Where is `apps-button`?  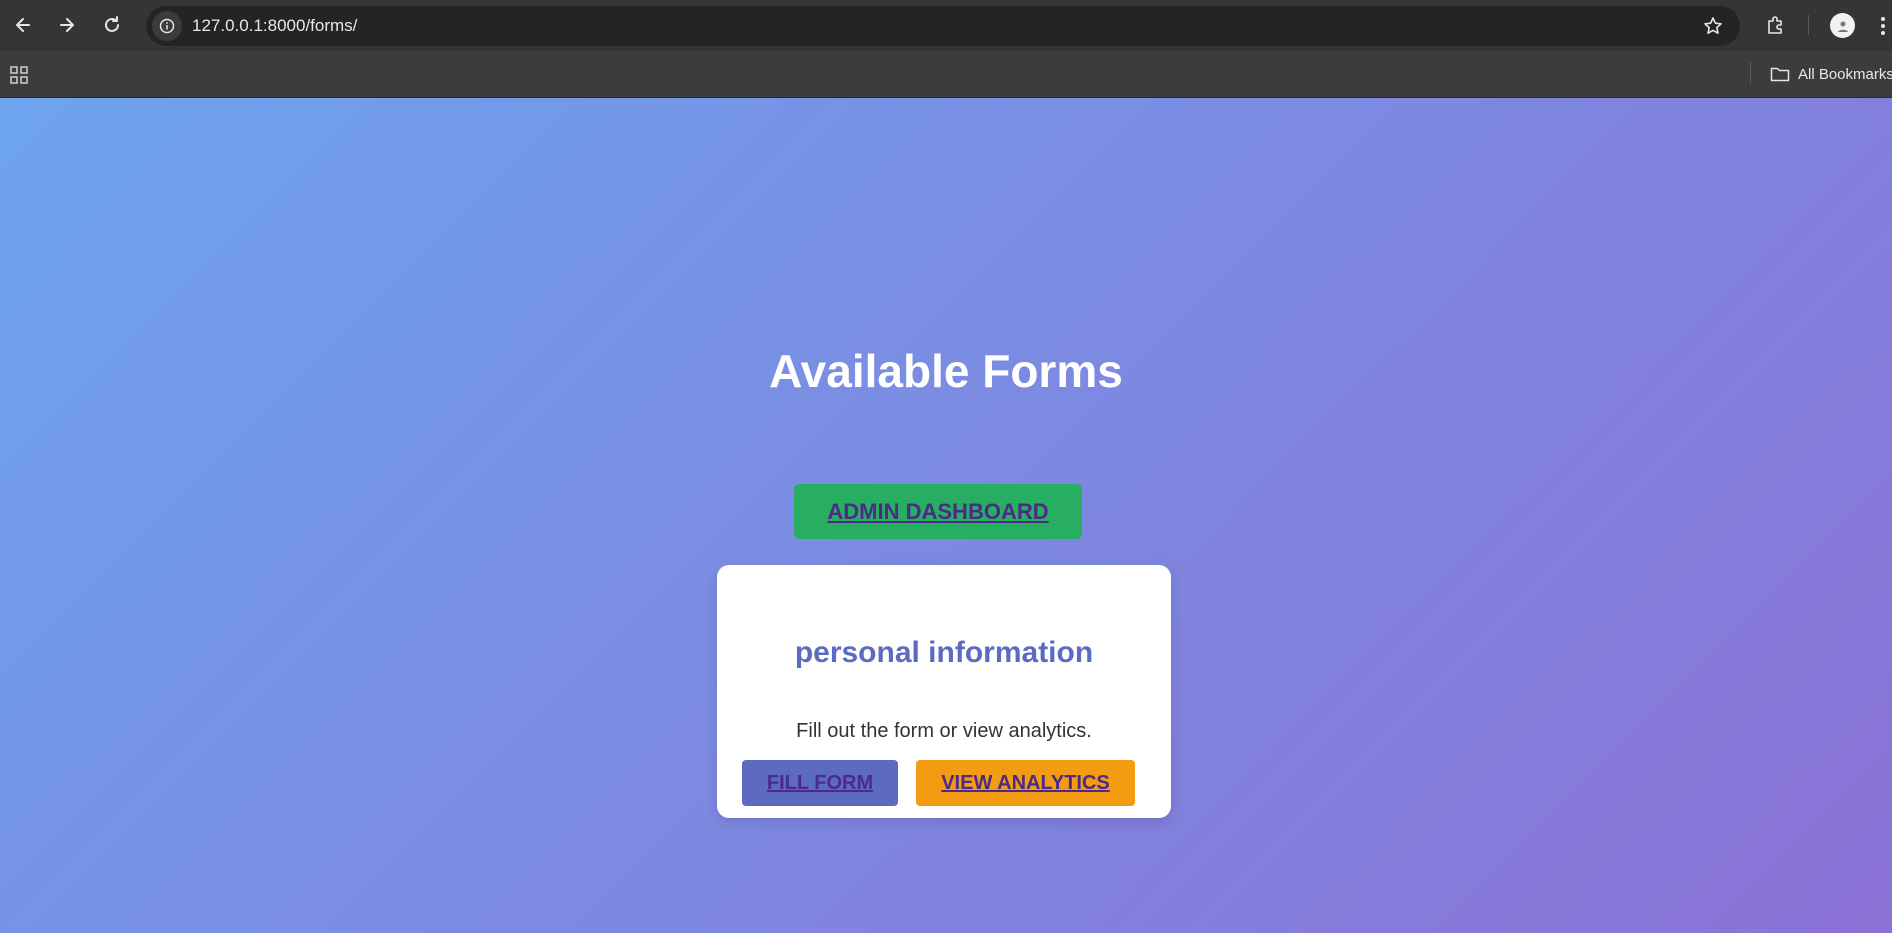 apps-button is located at coordinates (19, 75).